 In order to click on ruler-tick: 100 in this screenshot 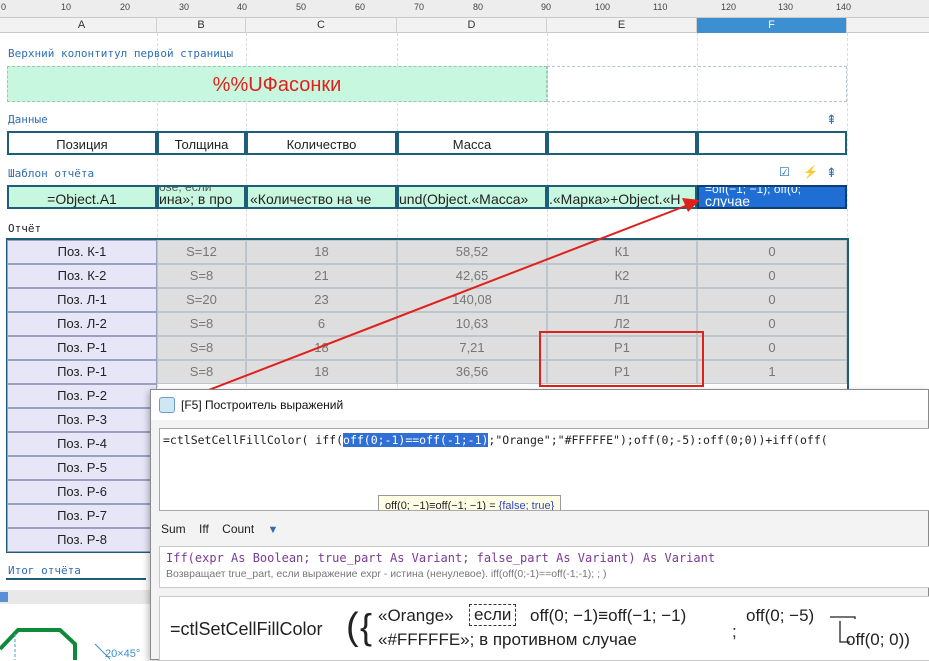, I will do `click(603, 7)`.